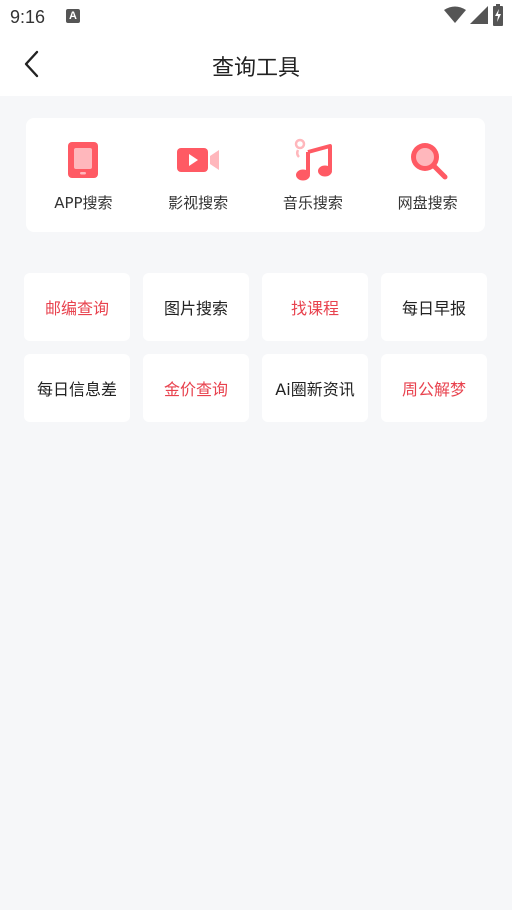  I want to click on nav-bar: 查询工具, so click(256, 66).